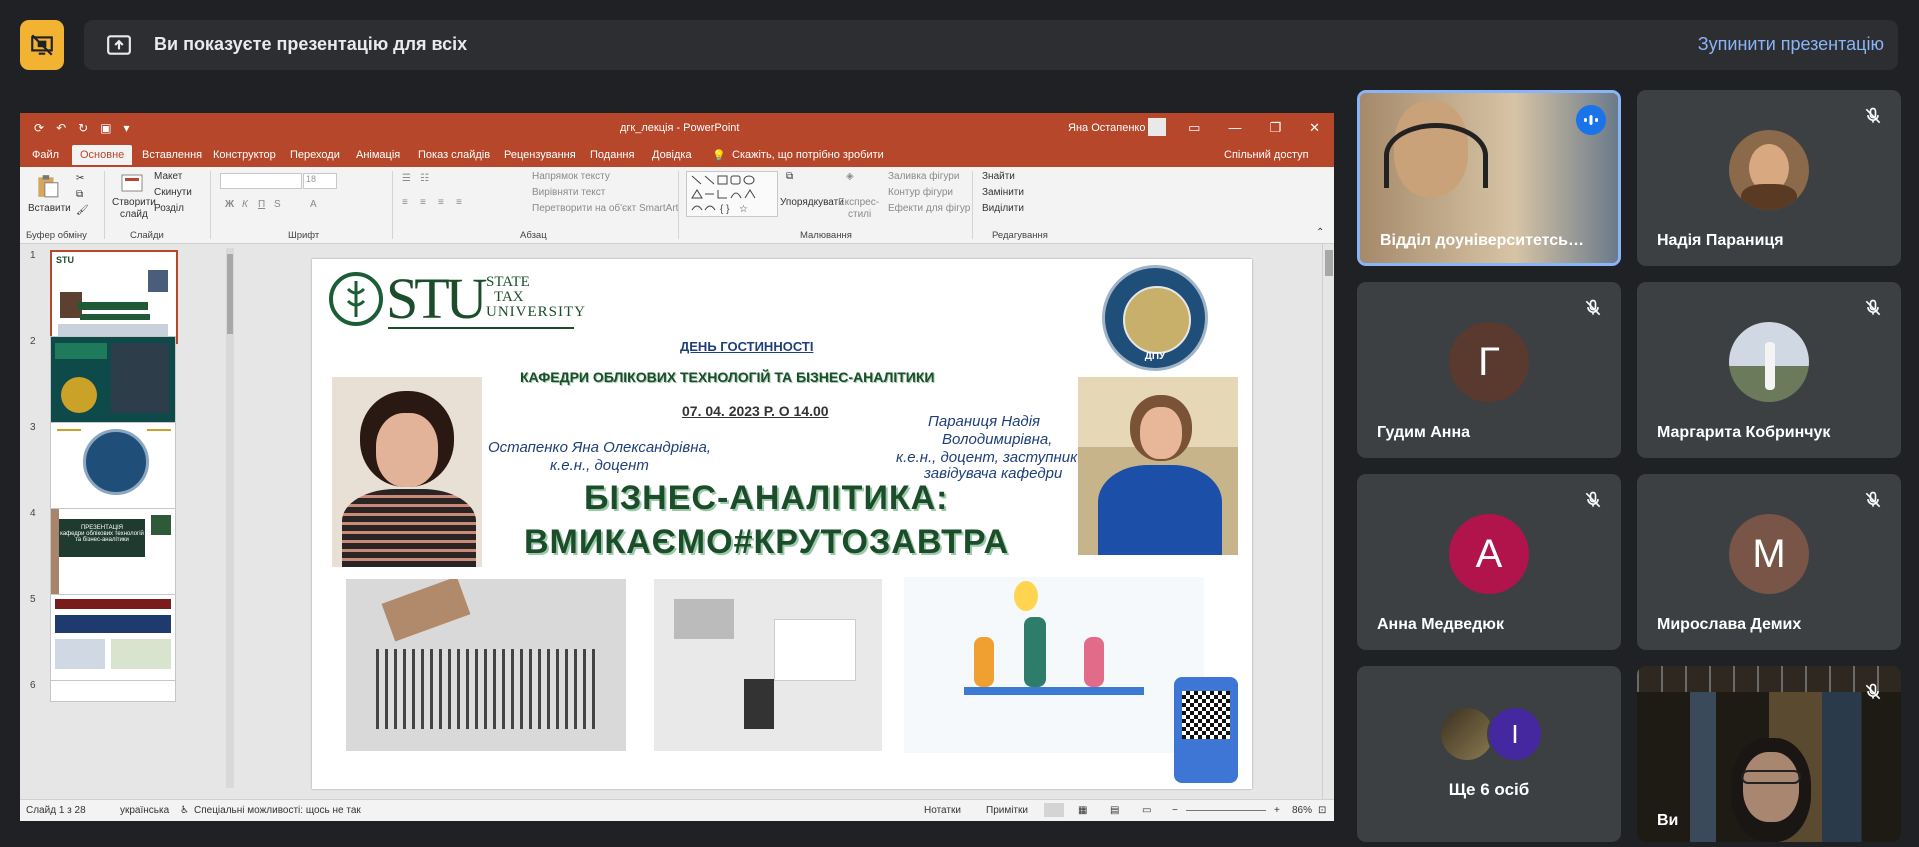 This screenshot has height=847, width=1919. Describe the element at coordinates (612, 155) in the screenshot. I see `tab-view: Подання` at that location.